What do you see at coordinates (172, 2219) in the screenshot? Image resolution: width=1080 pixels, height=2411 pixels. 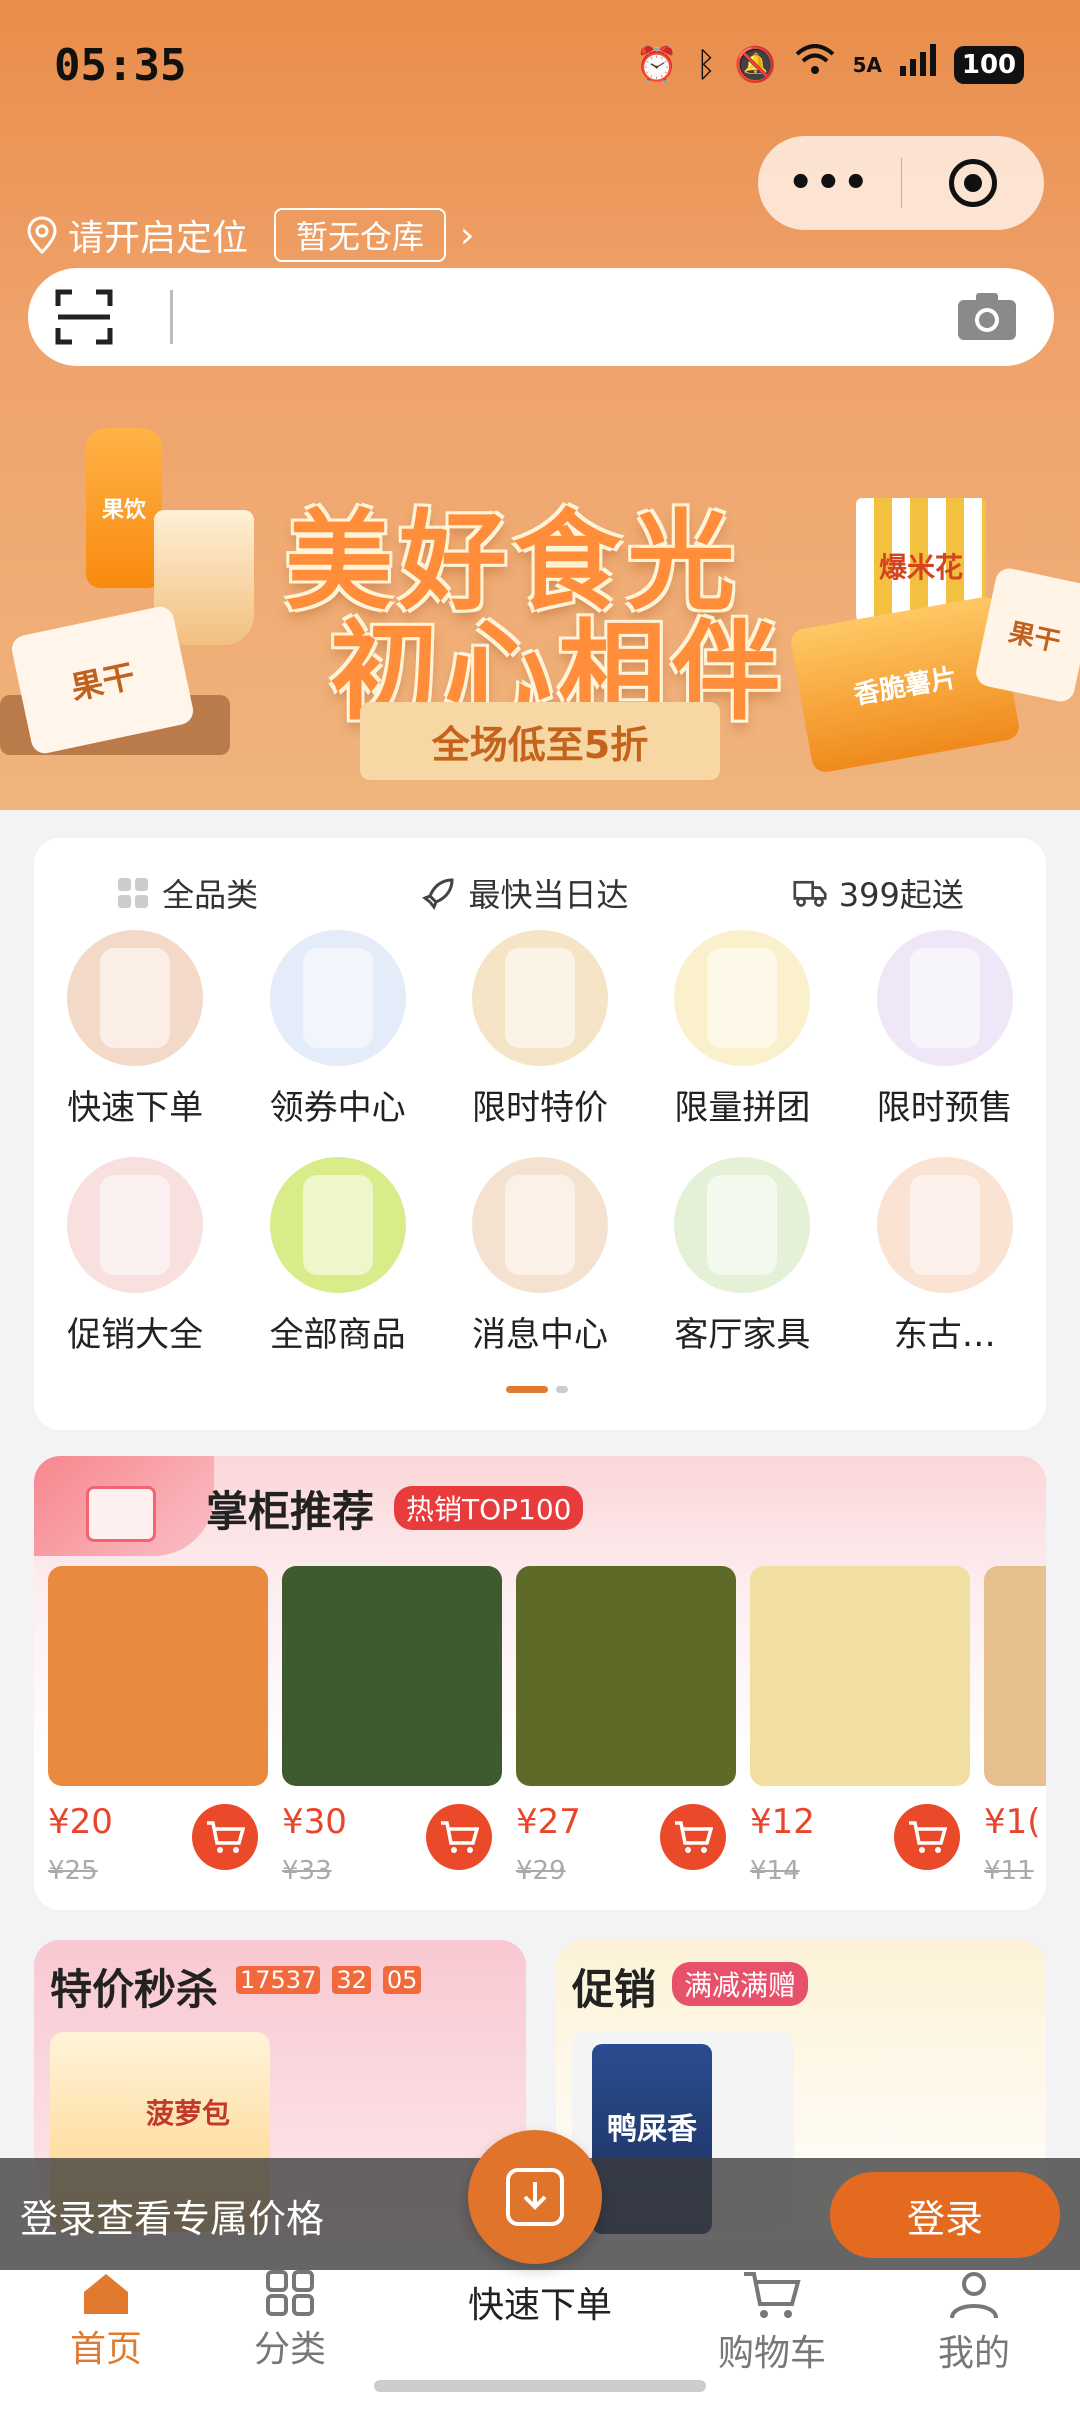 I see `login-prompt-text: 登录查看专属价格` at bounding box center [172, 2219].